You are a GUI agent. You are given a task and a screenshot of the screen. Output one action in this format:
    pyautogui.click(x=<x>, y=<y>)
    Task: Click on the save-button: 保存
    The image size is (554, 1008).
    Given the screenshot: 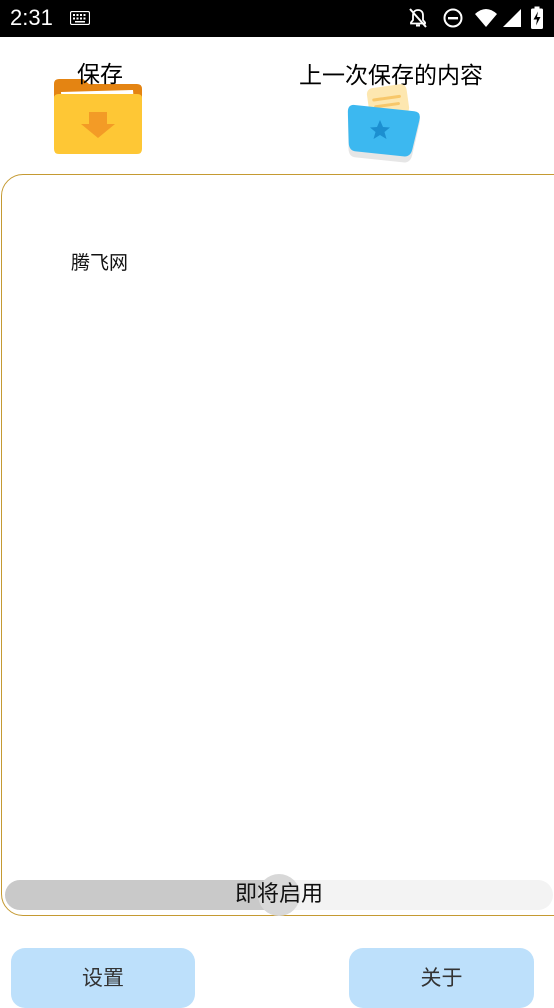 What is the action you would take?
    pyautogui.click(x=100, y=107)
    